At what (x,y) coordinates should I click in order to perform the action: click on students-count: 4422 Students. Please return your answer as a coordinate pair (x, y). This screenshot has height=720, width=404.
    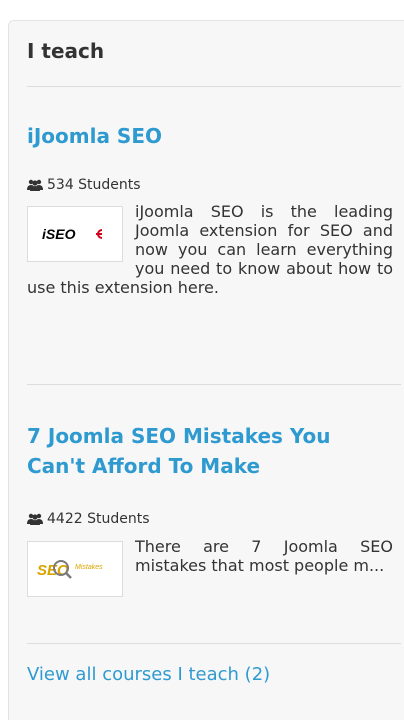
    Looking at the image, I should click on (88, 519).